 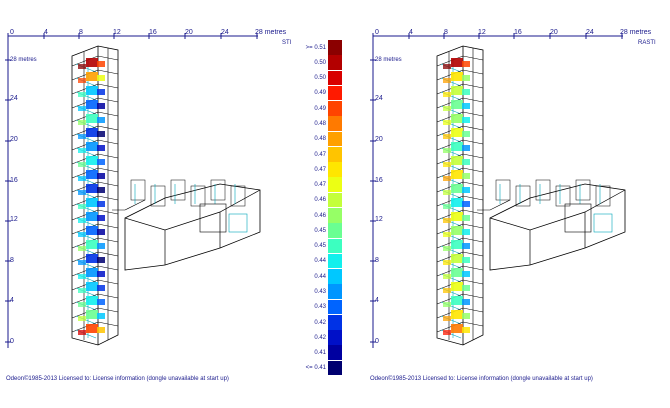 What do you see at coordinates (12, 32) in the screenshot?
I see `left-x-tick-0: 0` at bounding box center [12, 32].